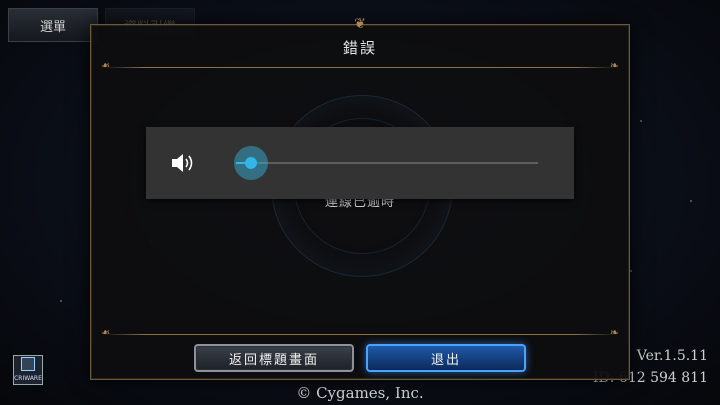 The height and width of the screenshot is (405, 720). Describe the element at coordinates (28, 378) in the screenshot. I see `logo-text: CRIWARE` at that location.